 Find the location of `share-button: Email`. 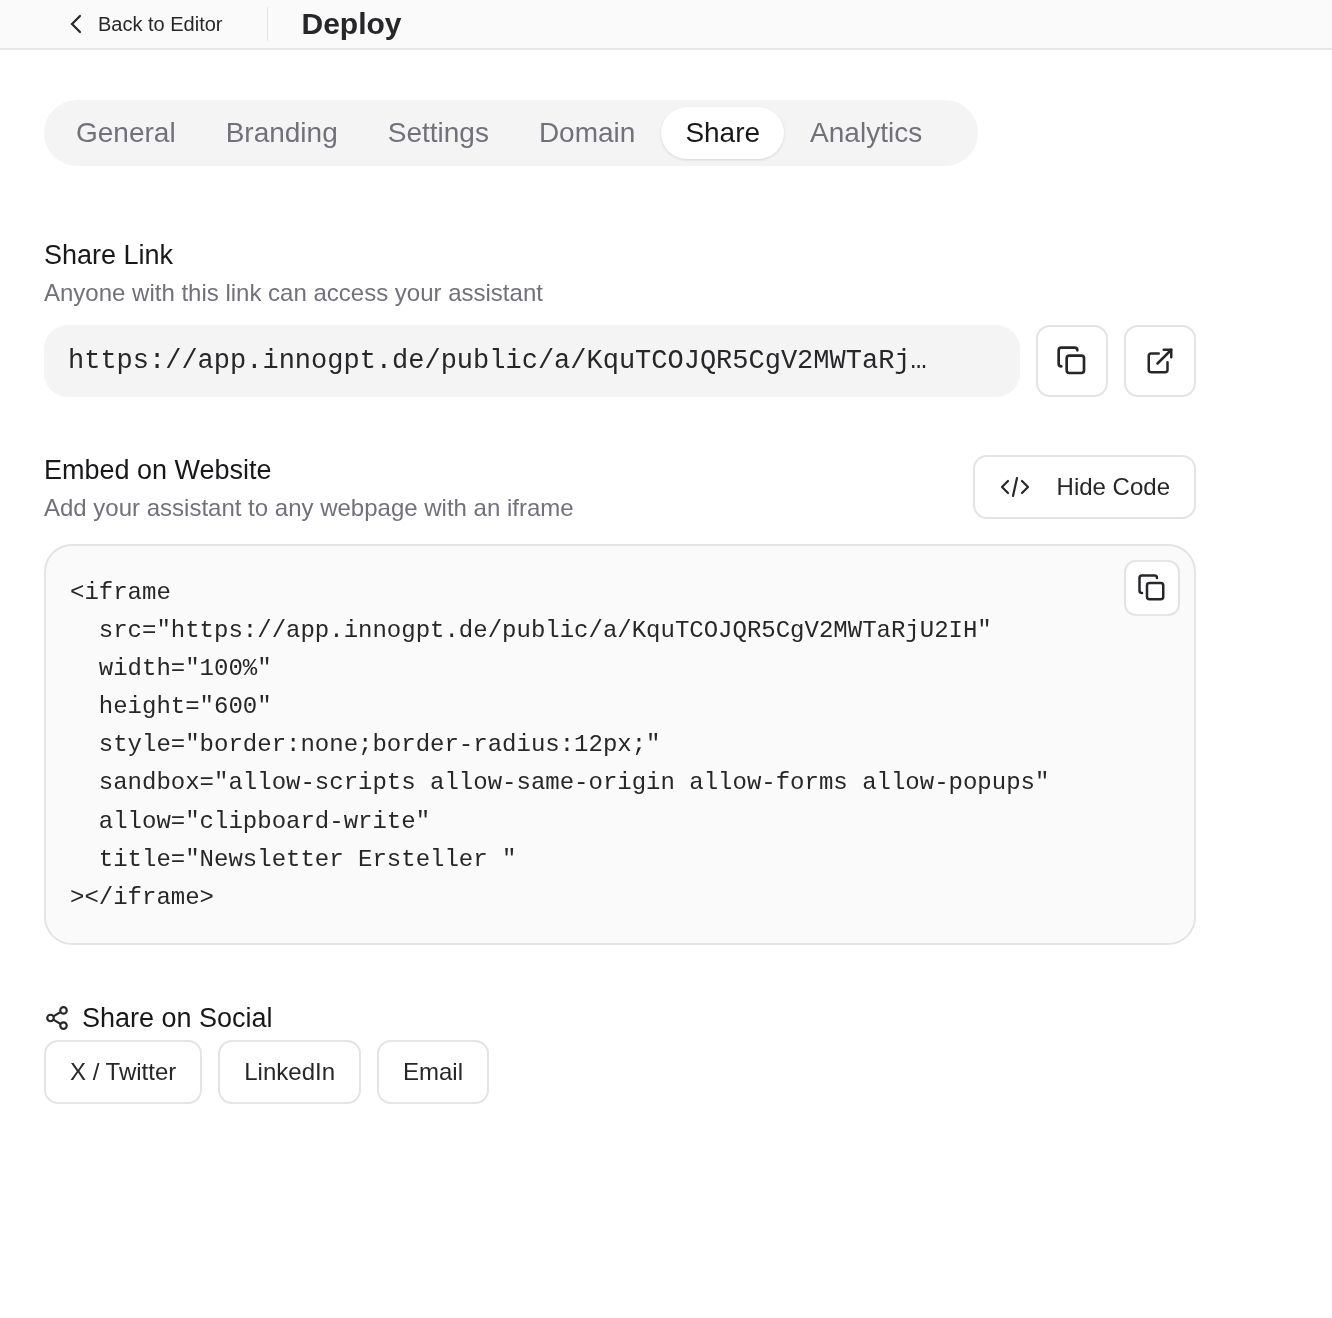

share-button: Email is located at coordinates (433, 1071).